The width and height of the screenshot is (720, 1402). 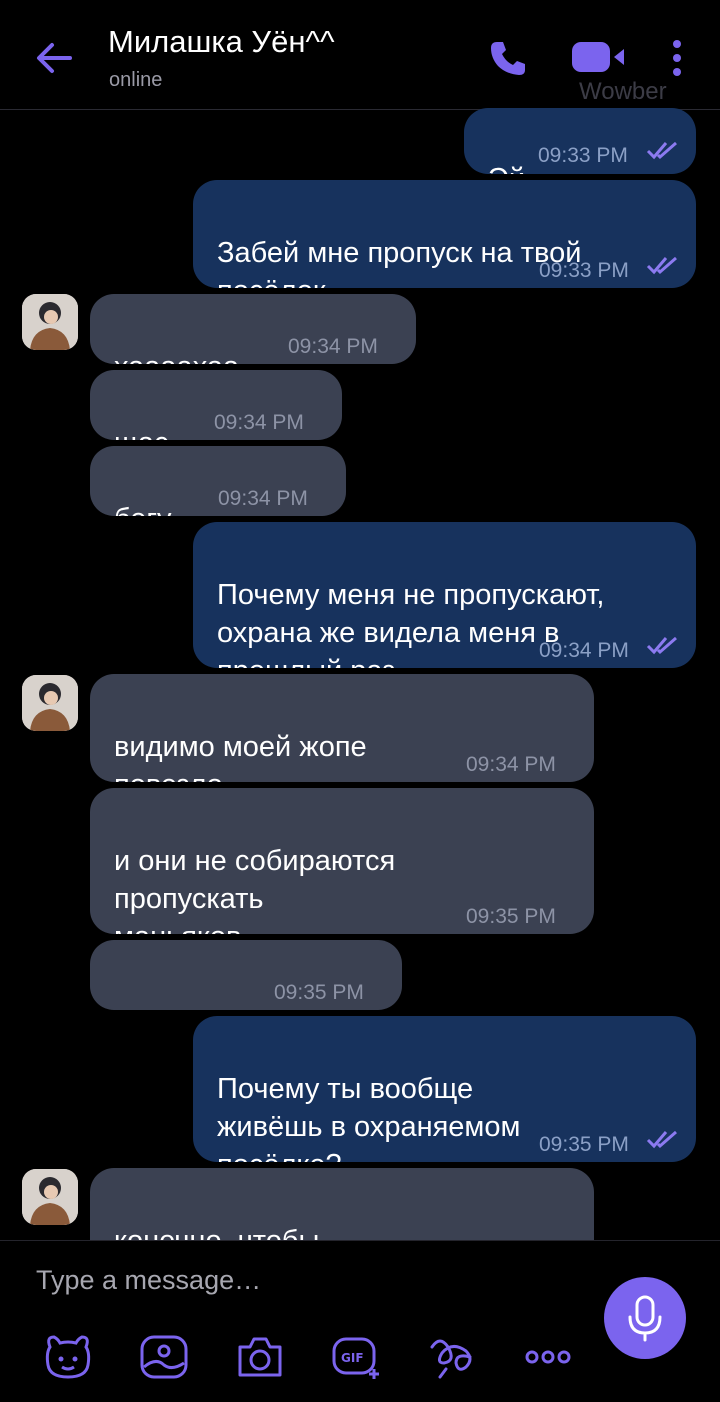 What do you see at coordinates (360, 55) in the screenshot?
I see `chat-header: Милашка Уён^^ online Wowber` at bounding box center [360, 55].